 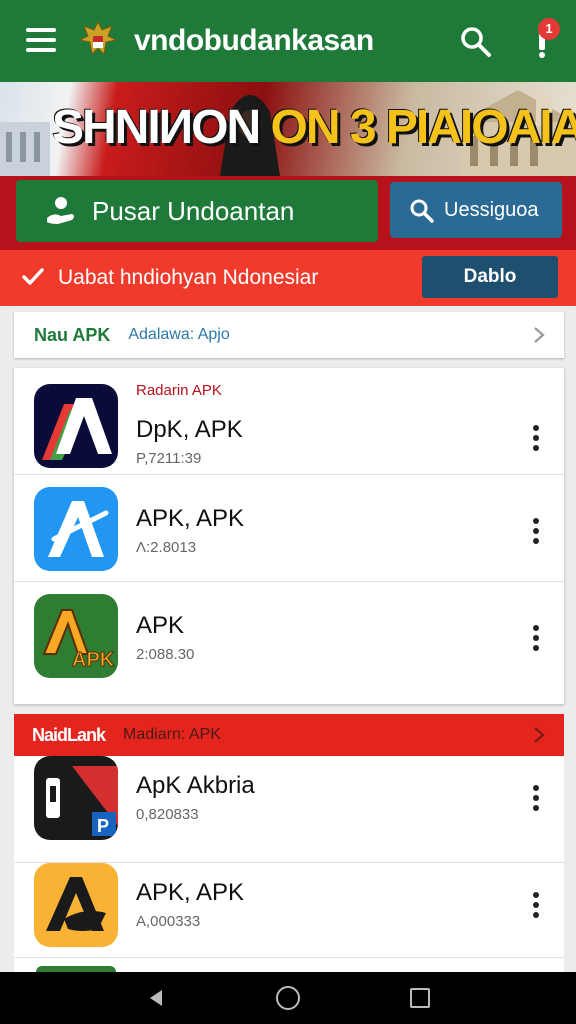 What do you see at coordinates (168, 921) in the screenshot?
I see `app-version: A,000333` at bounding box center [168, 921].